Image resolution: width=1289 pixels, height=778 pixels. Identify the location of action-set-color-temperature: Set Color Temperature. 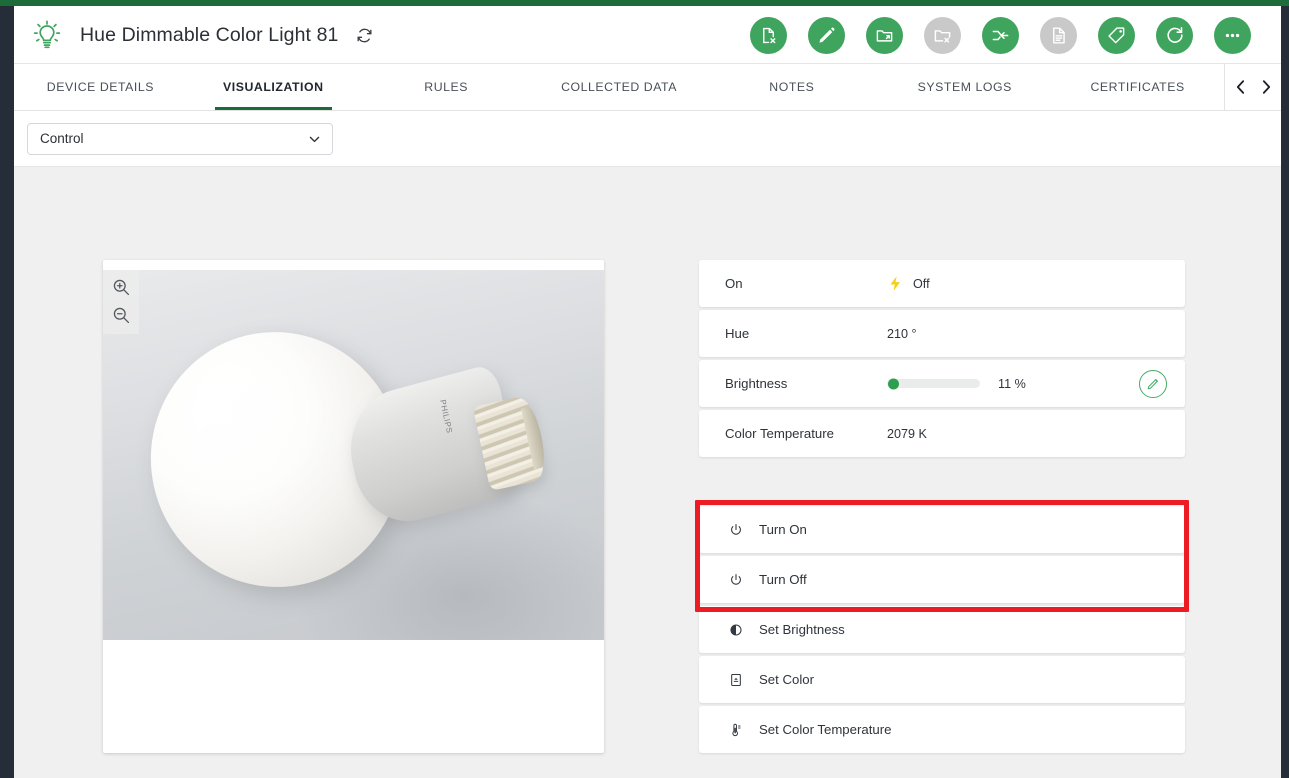
(942, 729).